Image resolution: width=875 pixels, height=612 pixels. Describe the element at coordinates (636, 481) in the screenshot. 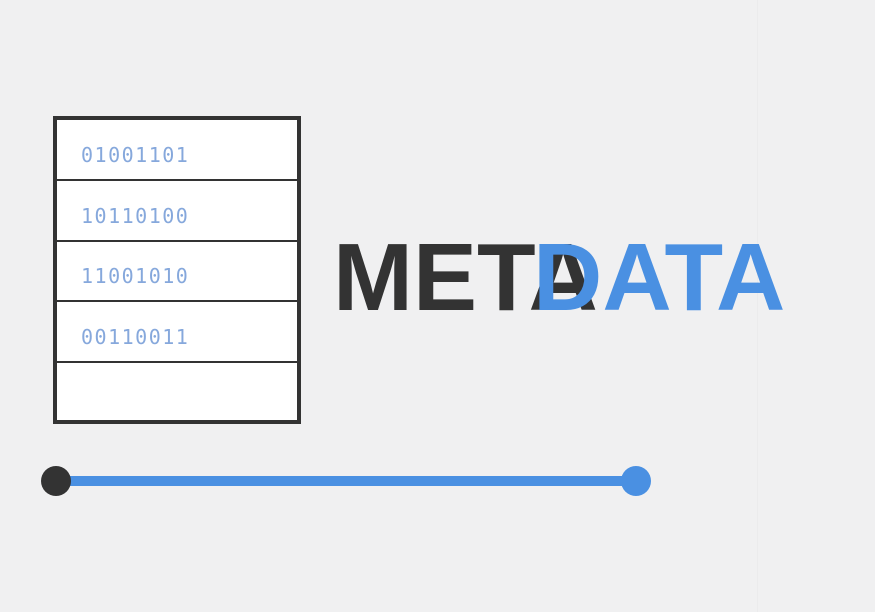

I see `slider-end-handle-icon` at that location.